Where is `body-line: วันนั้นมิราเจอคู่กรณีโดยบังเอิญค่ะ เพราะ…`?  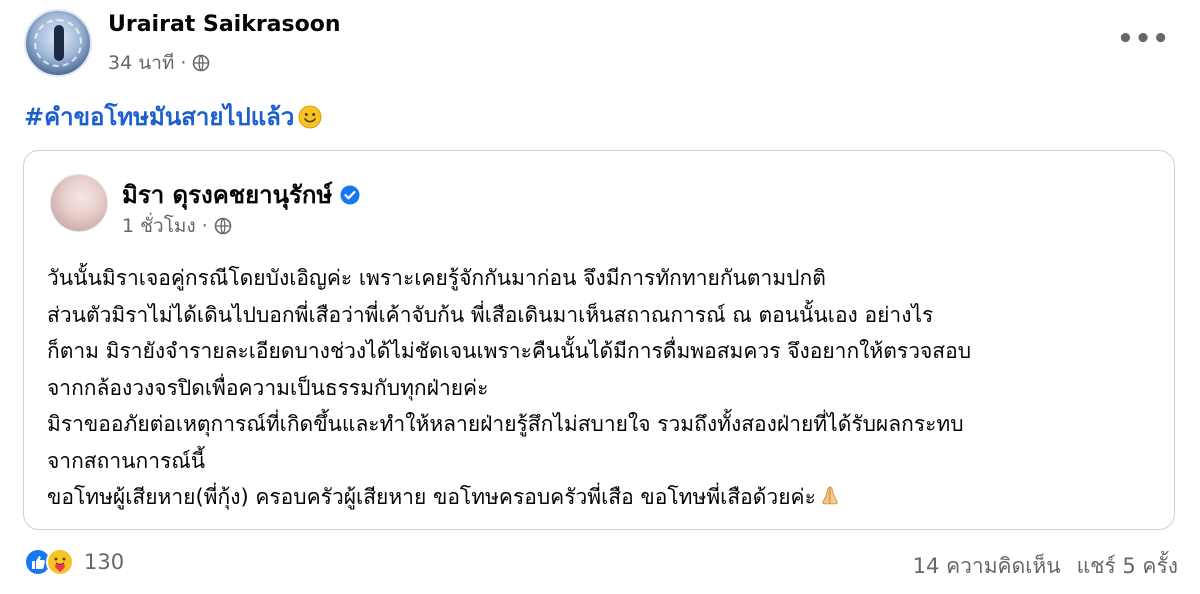 body-line: วันนั้นมิราเจอคู่กรณีโดยบังเอิญค่ะ เพราะ… is located at coordinates (436, 278).